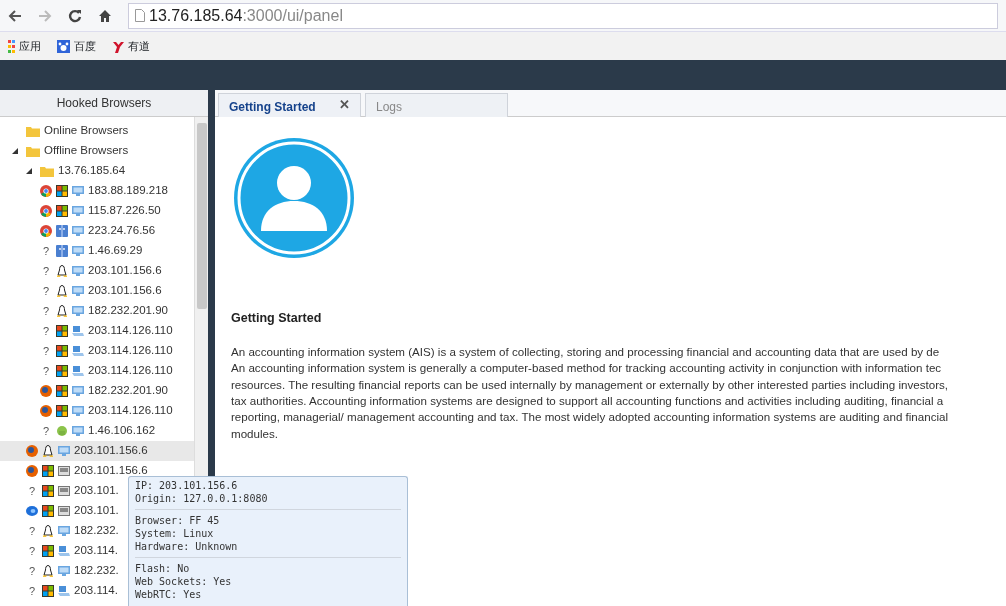  Describe the element at coordinates (289, 105) in the screenshot. I see `tab: Getting Started ✕` at that location.